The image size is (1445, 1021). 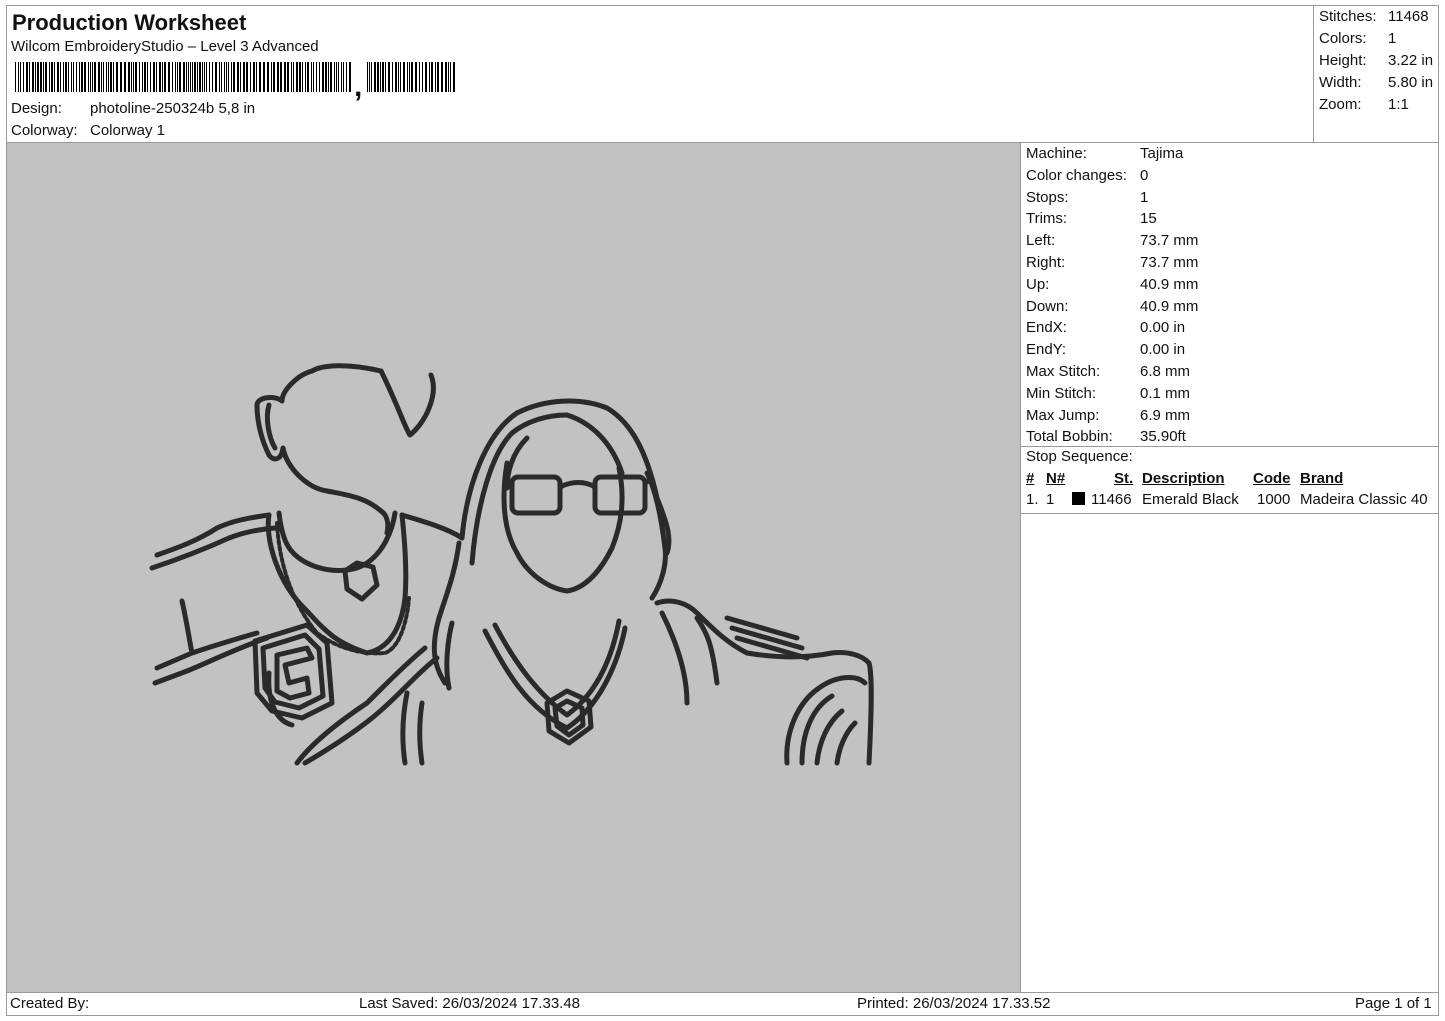 What do you see at coordinates (1322, 478) in the screenshot?
I see `col-header-brand: Brand` at bounding box center [1322, 478].